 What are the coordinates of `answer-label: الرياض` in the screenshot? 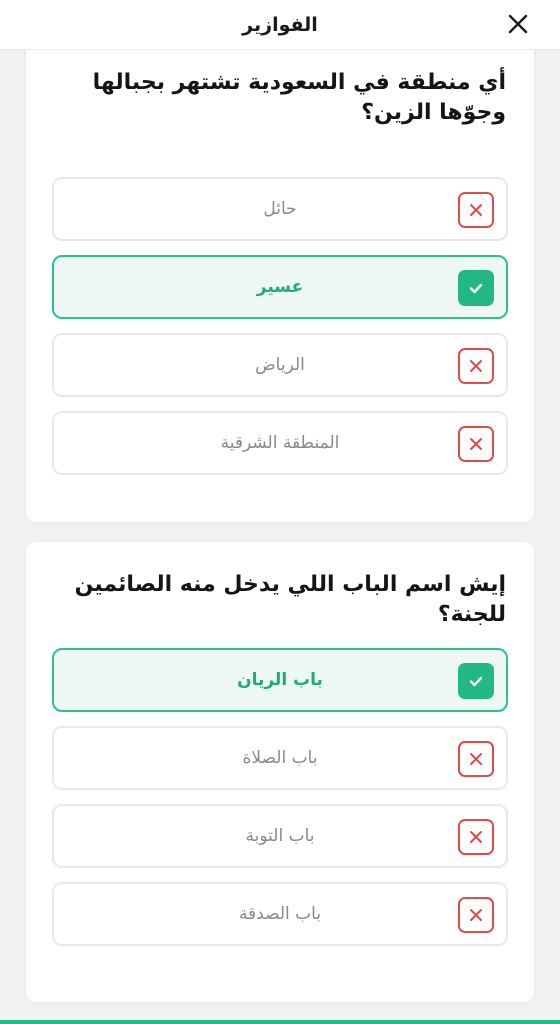 It's located at (280, 365).